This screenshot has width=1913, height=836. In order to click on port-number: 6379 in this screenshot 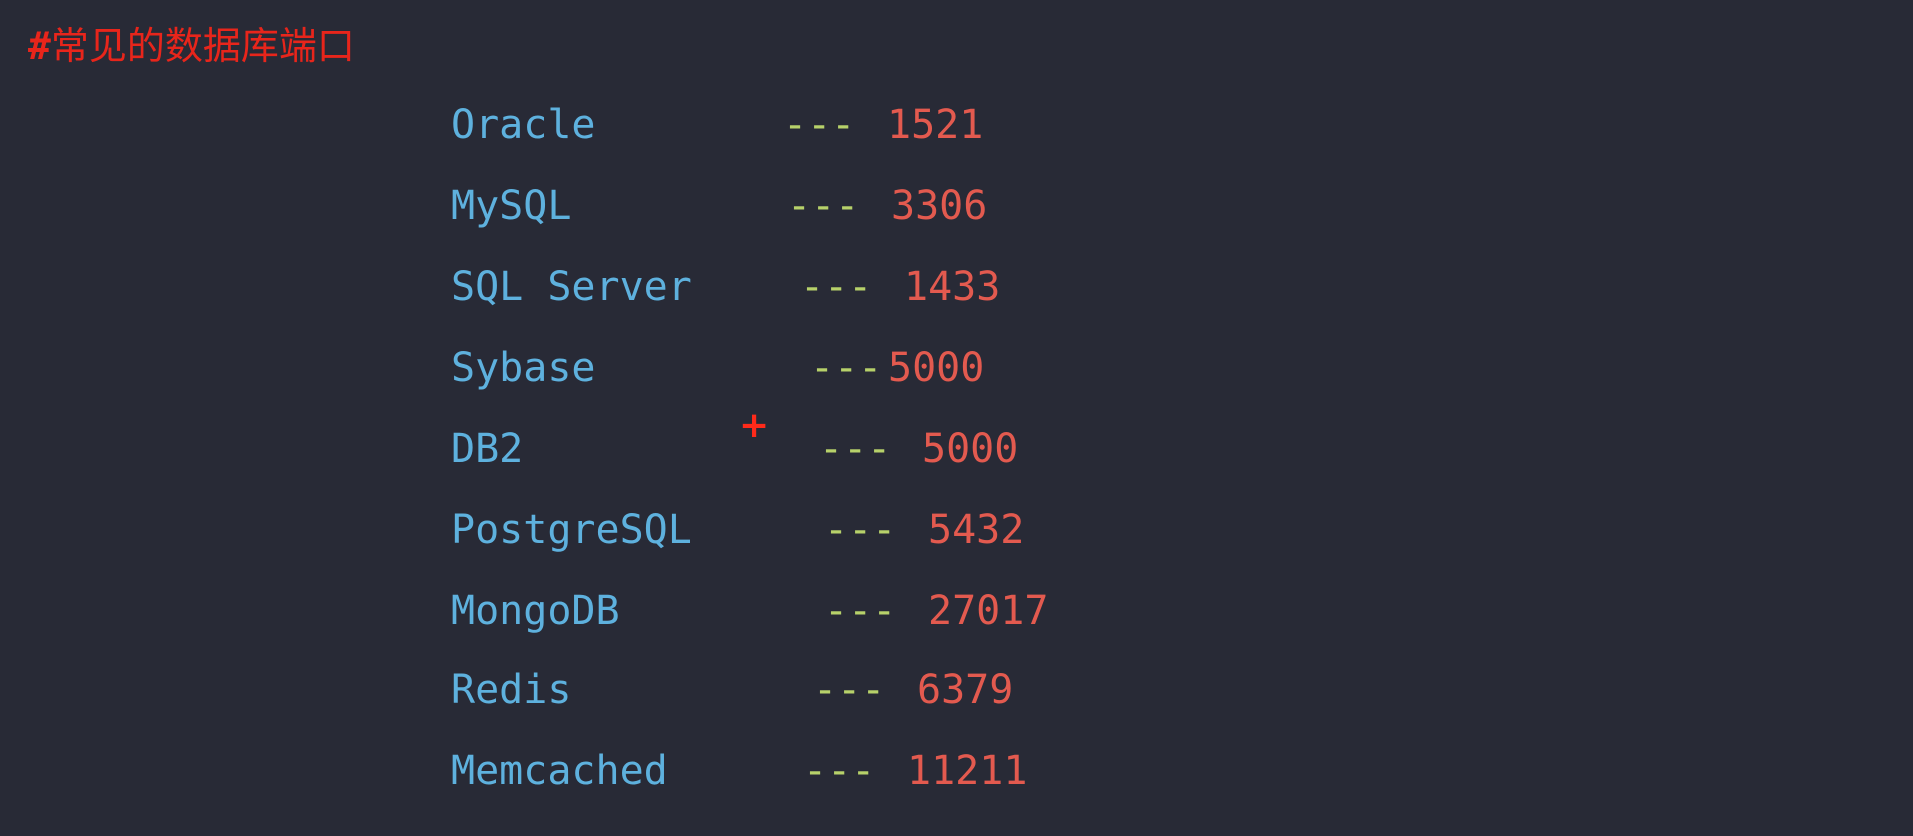, I will do `click(965, 690)`.